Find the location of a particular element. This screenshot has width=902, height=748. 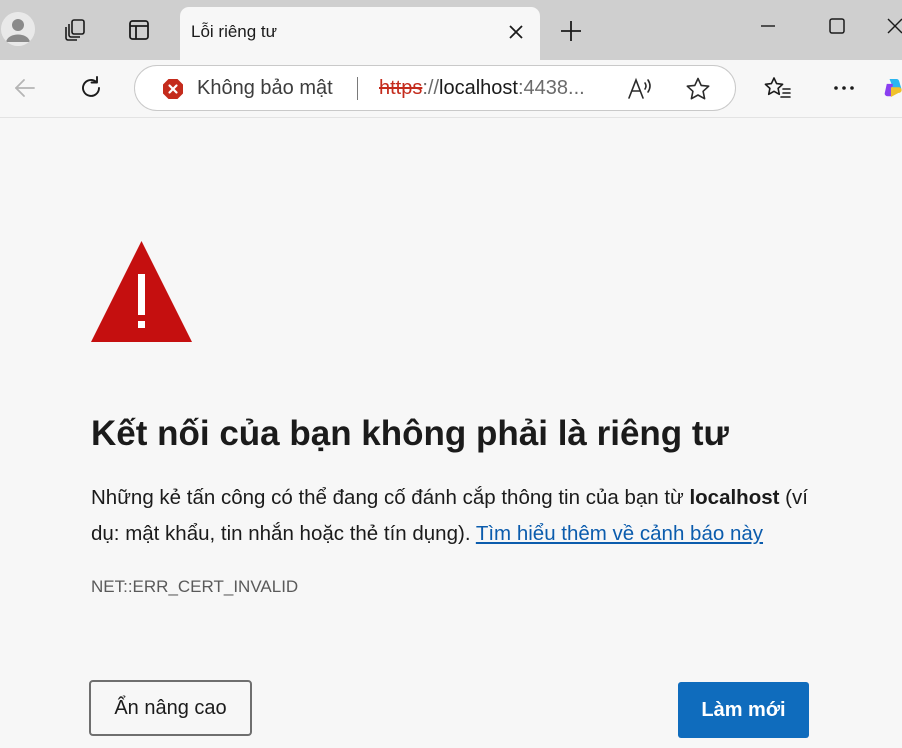

learn-more-link: Tìm hiểu thêm về cảnh báo này is located at coordinates (619, 533).